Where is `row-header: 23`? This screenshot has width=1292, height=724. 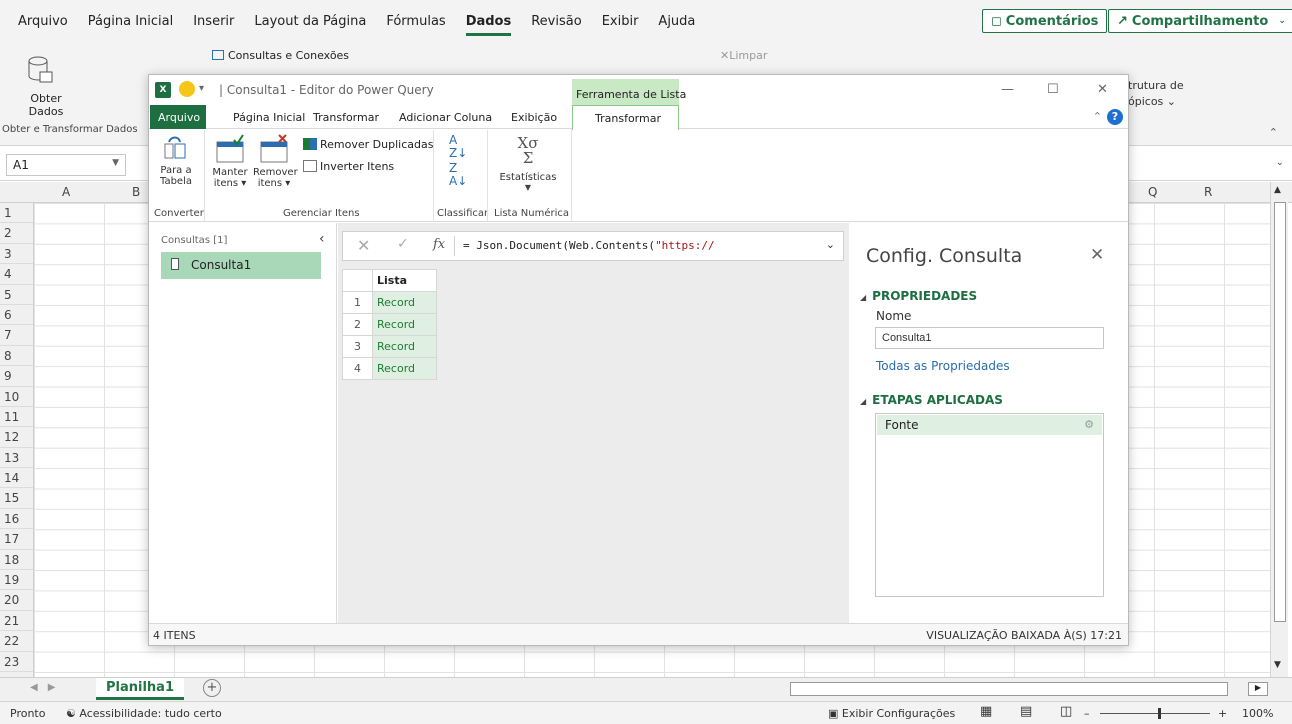
row-header: 23 is located at coordinates (16, 662).